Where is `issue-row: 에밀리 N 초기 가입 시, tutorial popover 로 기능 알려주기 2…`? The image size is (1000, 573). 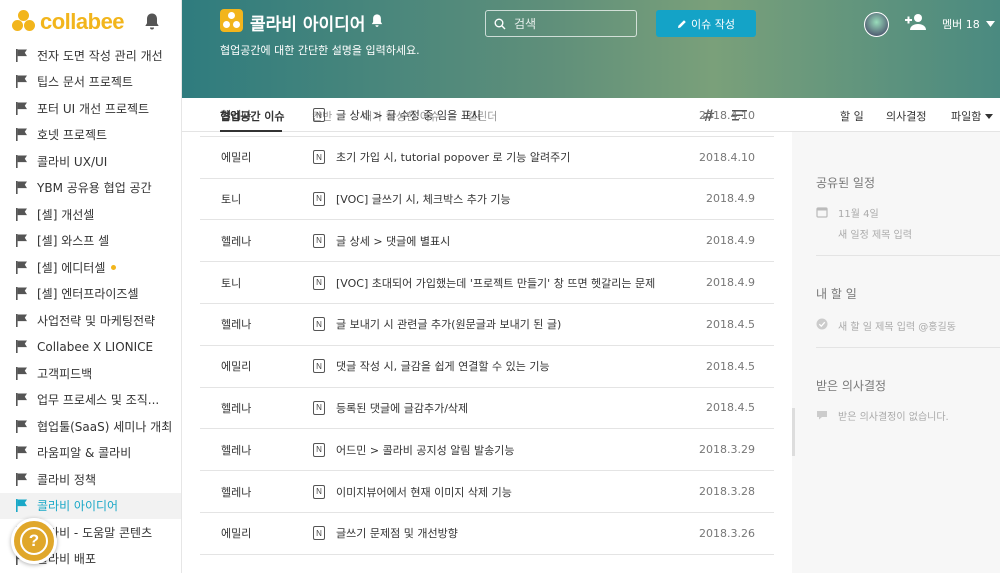 issue-row: 에밀리 N 초기 가입 시, tutorial popover 로 기능 알려주기 2… is located at coordinates (487, 158).